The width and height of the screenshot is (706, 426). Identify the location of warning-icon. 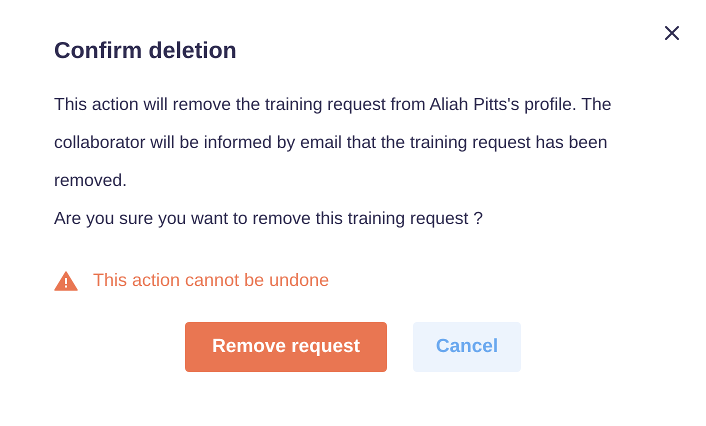
(66, 280).